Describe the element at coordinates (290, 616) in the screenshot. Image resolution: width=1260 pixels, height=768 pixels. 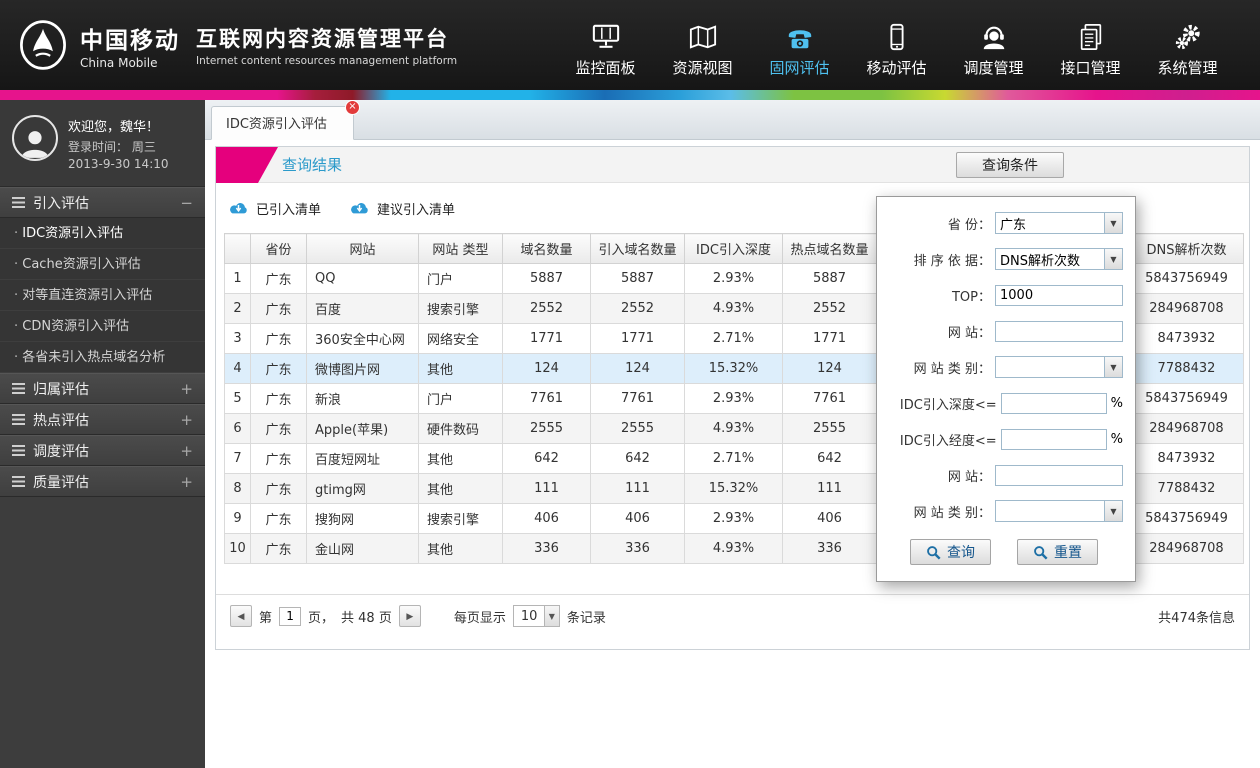
I see `page-number-input` at that location.